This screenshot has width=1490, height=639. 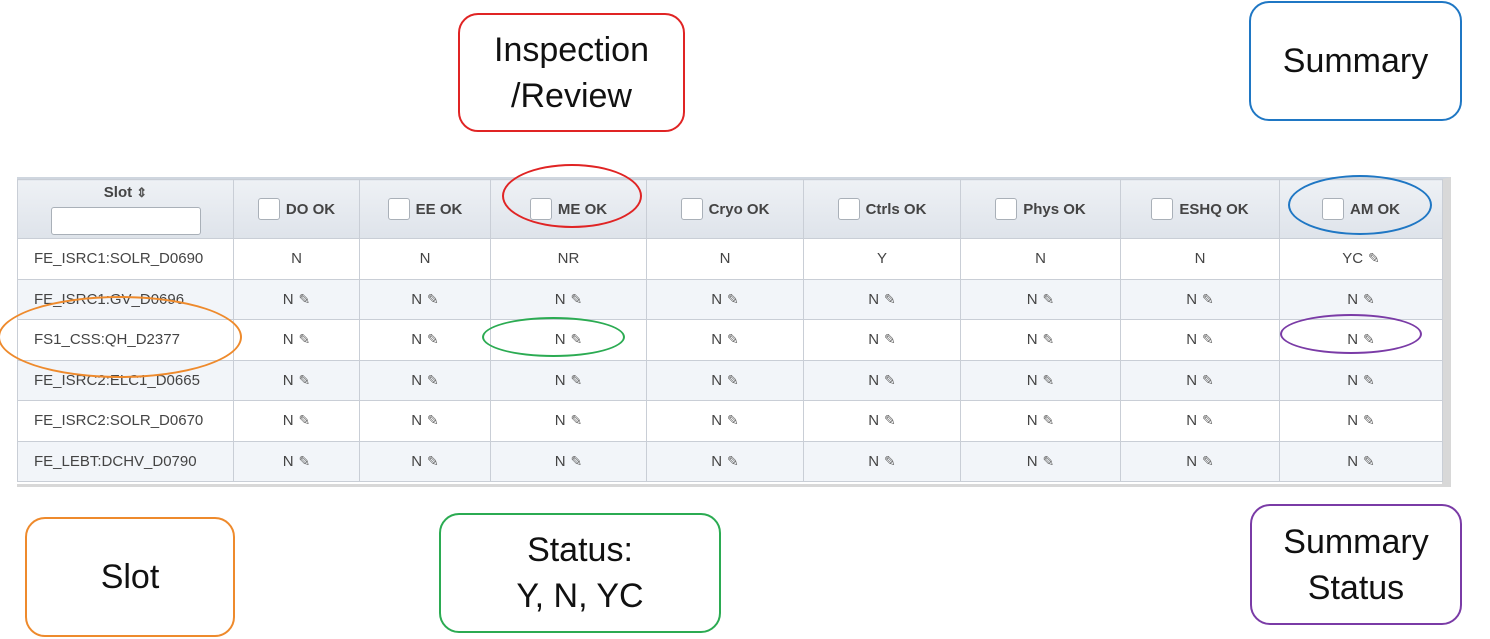 I want to click on status-cell: YC ✎, so click(x=1361, y=259).